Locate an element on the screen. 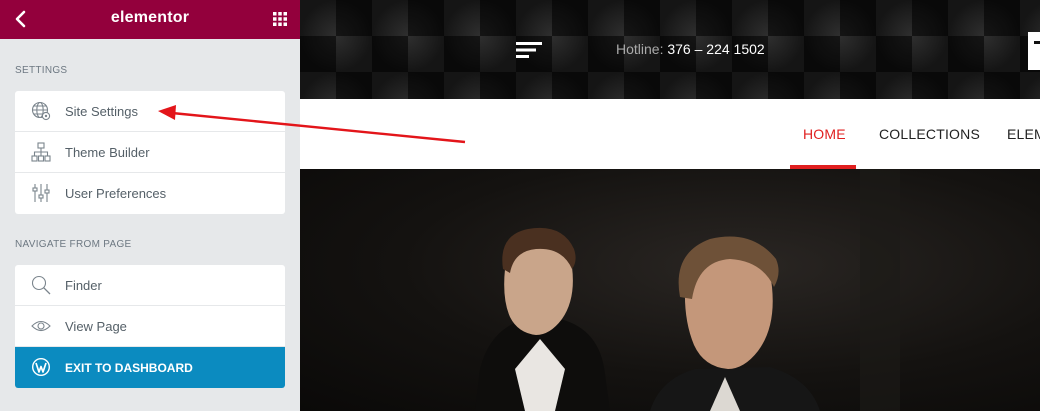  nav-item-elements: ELEM is located at coordinates (1023, 134).